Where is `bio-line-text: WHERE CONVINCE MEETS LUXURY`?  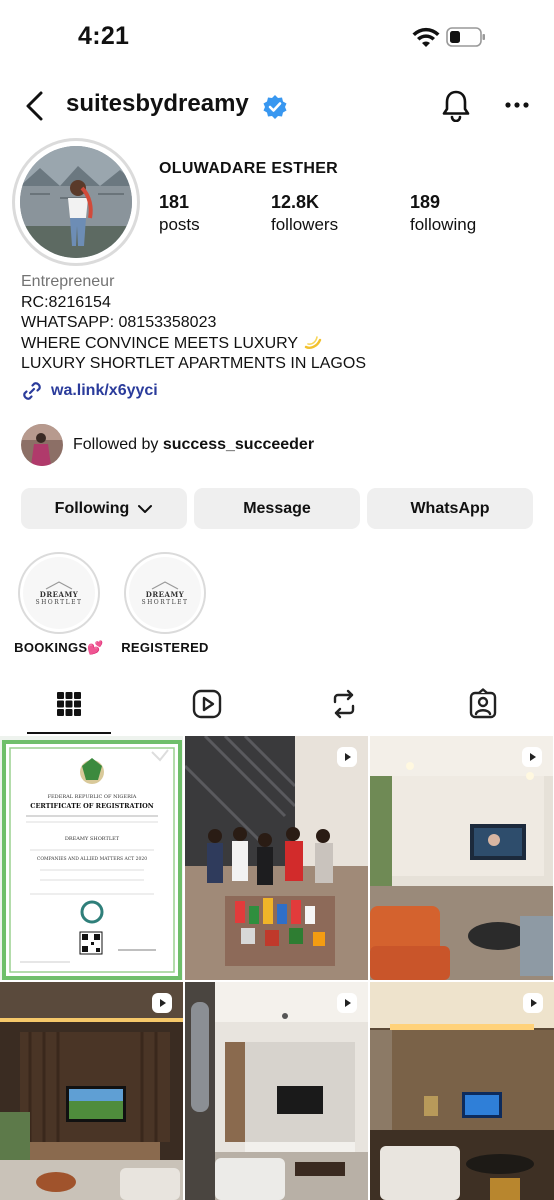 bio-line-text: WHERE CONVINCE MEETS LUXURY is located at coordinates (159, 343).